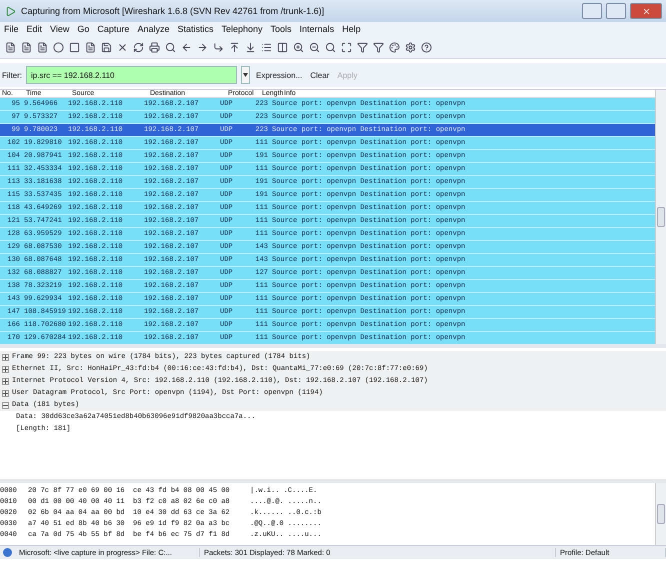 The width and height of the screenshot is (666, 572). I want to click on menu-item: Capture, so click(113, 29).